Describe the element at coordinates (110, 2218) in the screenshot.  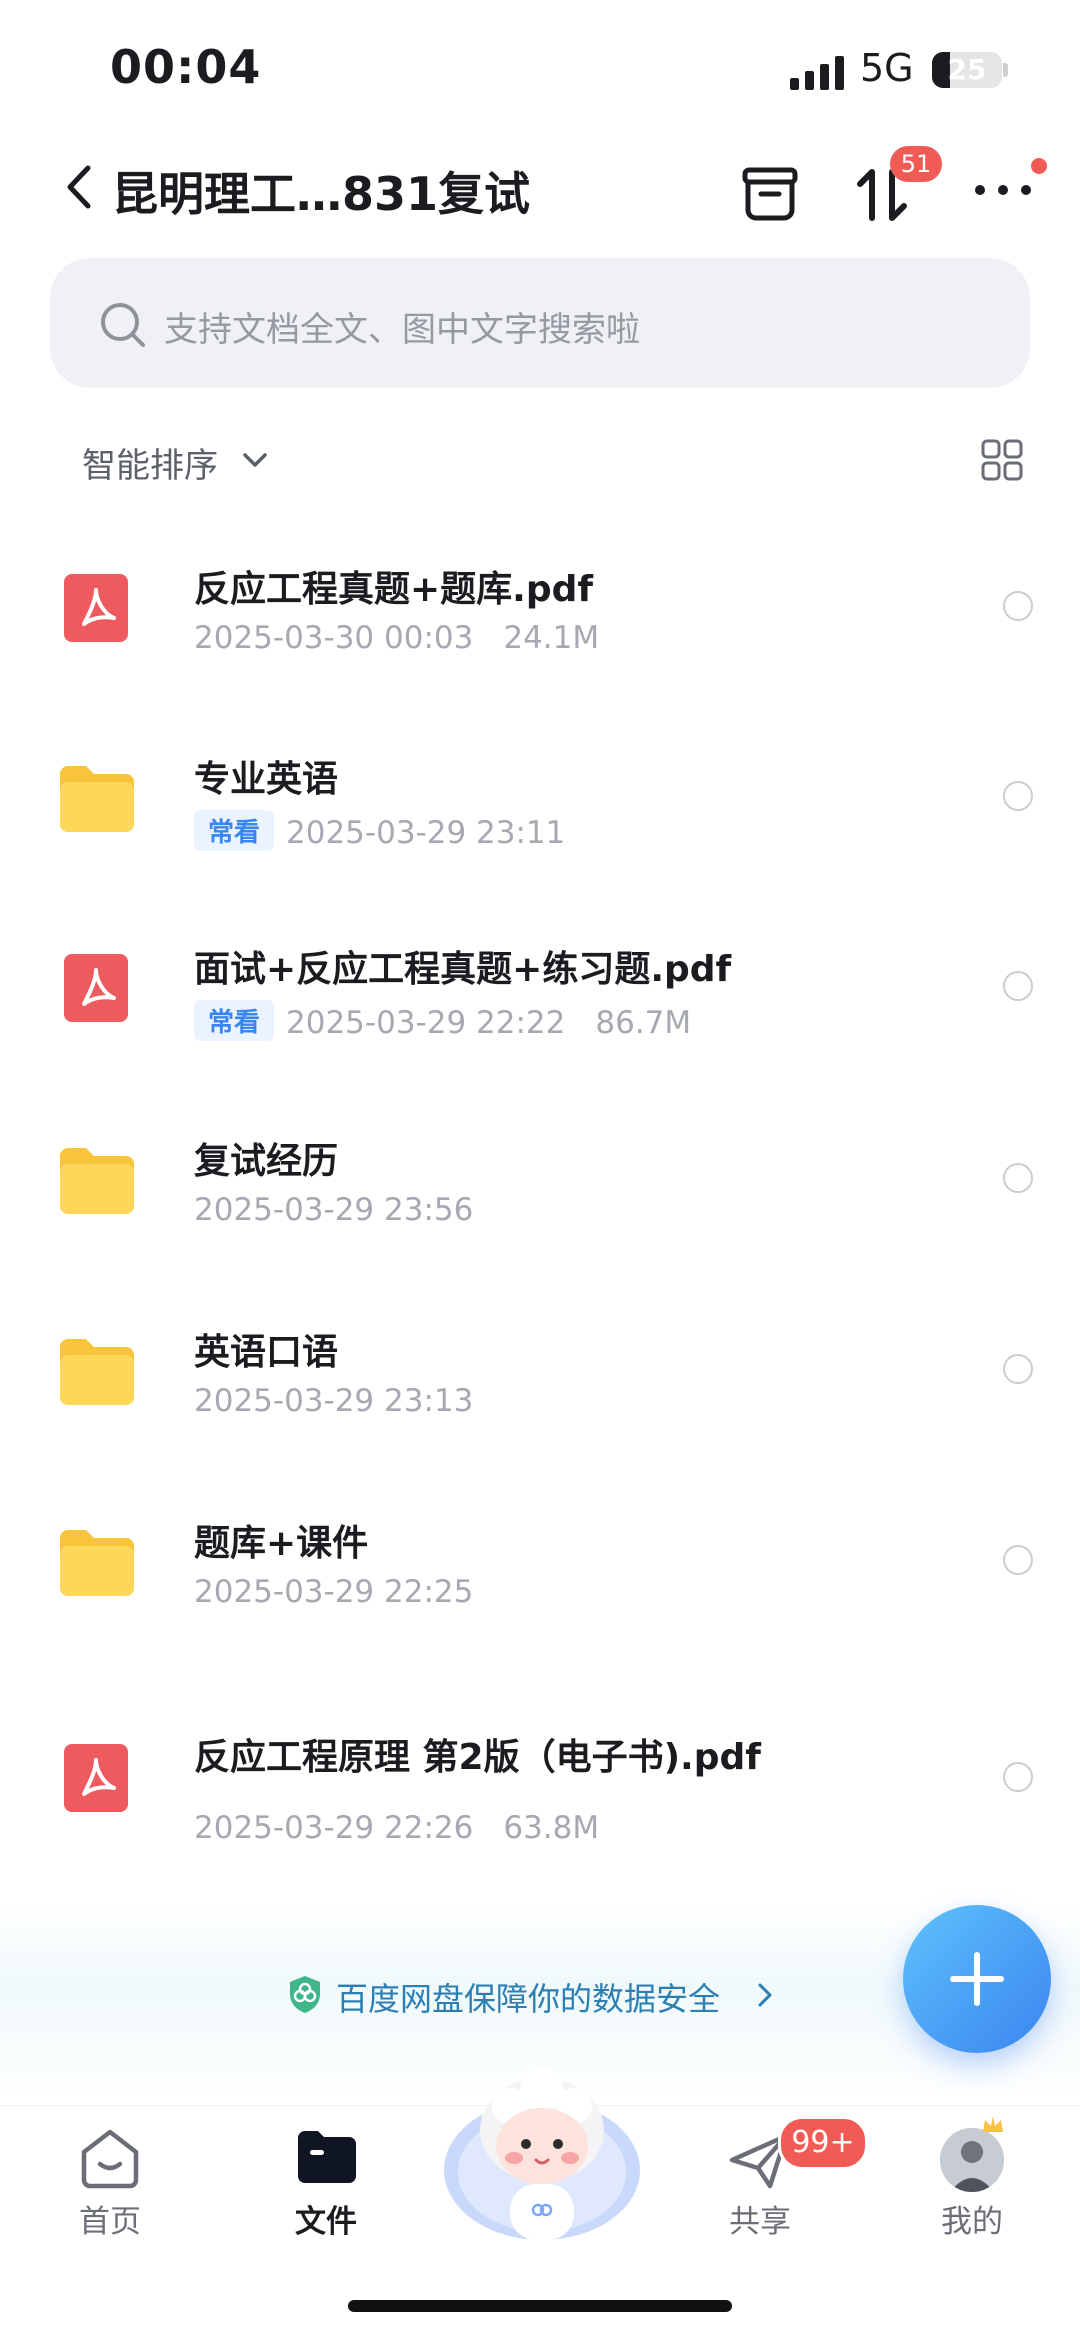
I see `tab-home-label: 首页` at that location.